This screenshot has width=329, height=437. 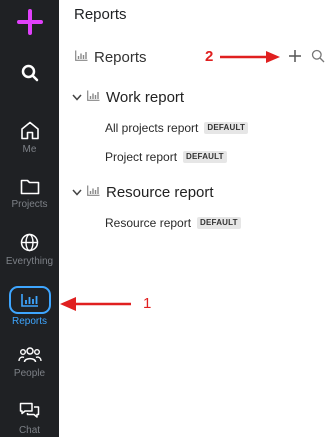 What do you see at coordinates (209, 56) in the screenshot?
I see `annotation-number-2: 2` at bounding box center [209, 56].